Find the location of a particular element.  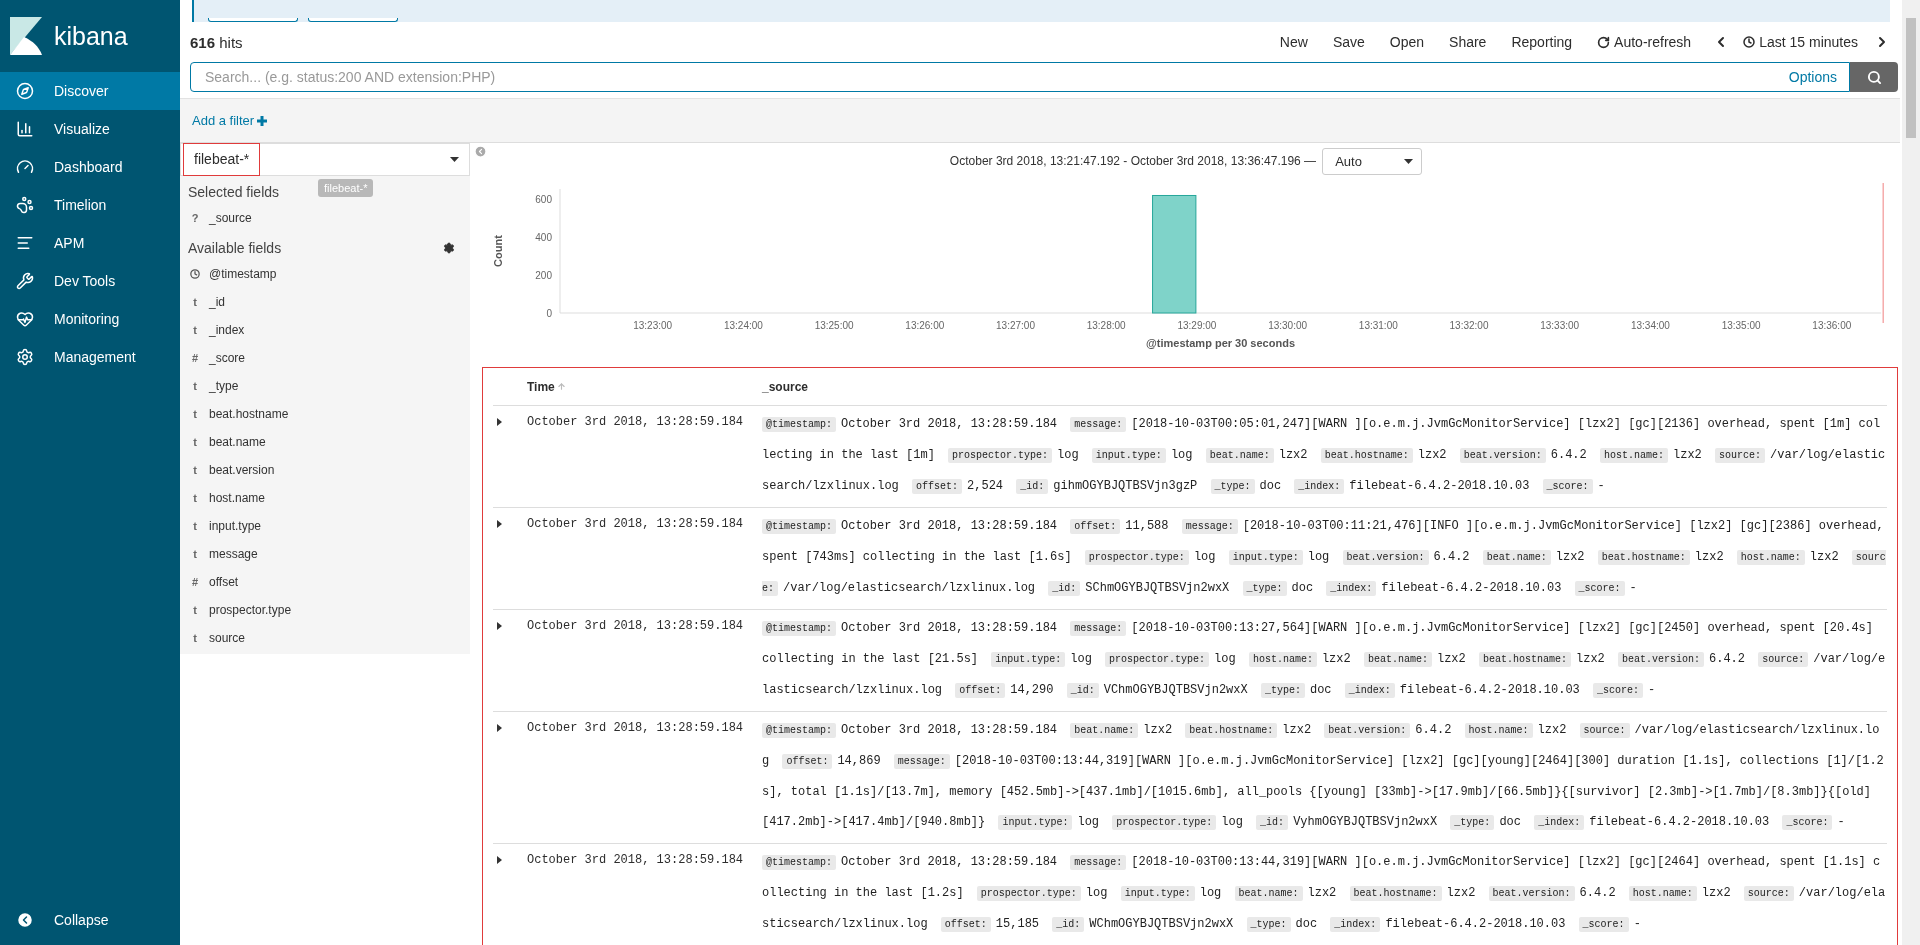

tick-label: 13:36:00 is located at coordinates (1832, 325).